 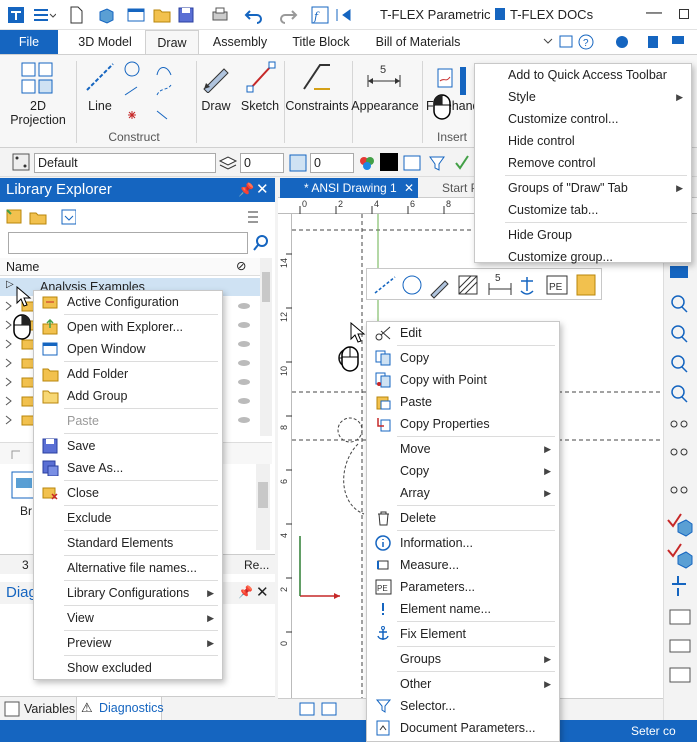 What do you see at coordinates (463, 659) in the screenshot?
I see `menu-groups: Groups ▶` at bounding box center [463, 659].